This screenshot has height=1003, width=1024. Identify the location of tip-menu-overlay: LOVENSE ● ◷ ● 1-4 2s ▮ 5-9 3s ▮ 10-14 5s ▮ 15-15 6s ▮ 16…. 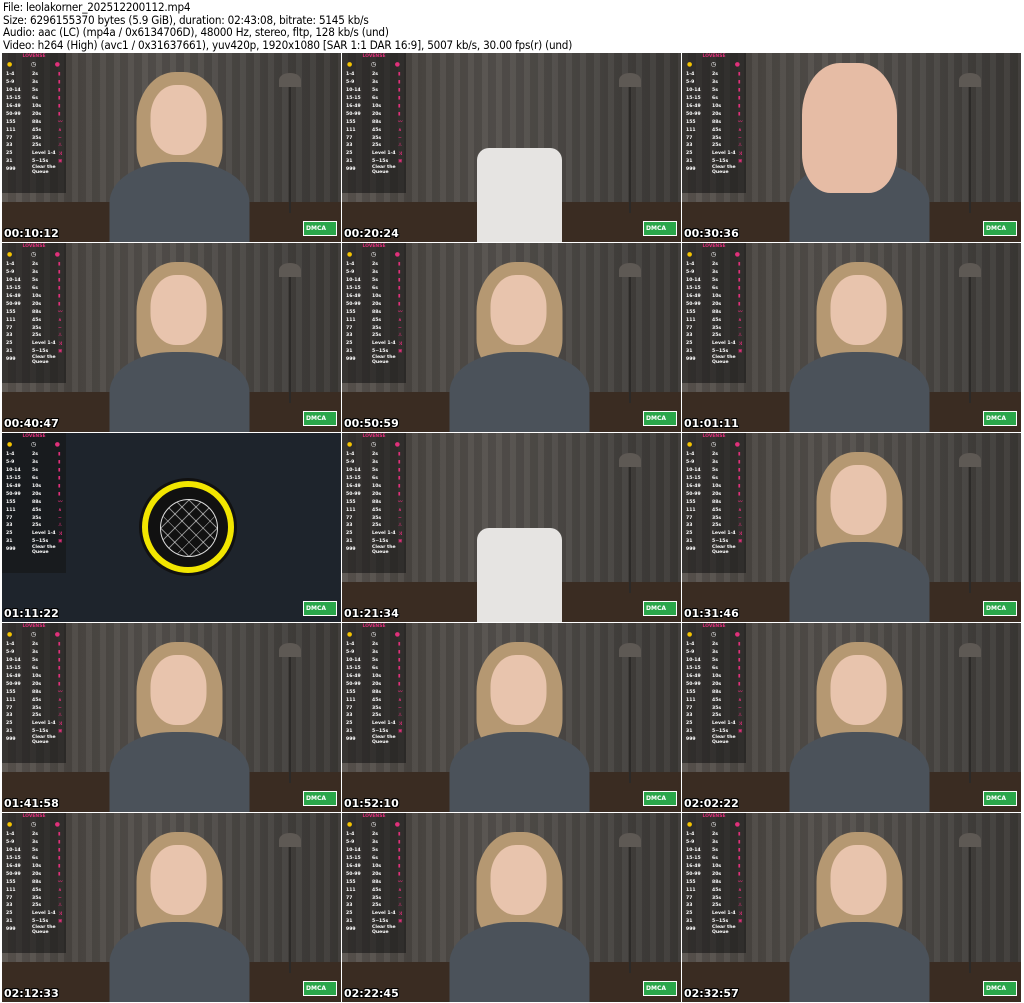
(374, 503).